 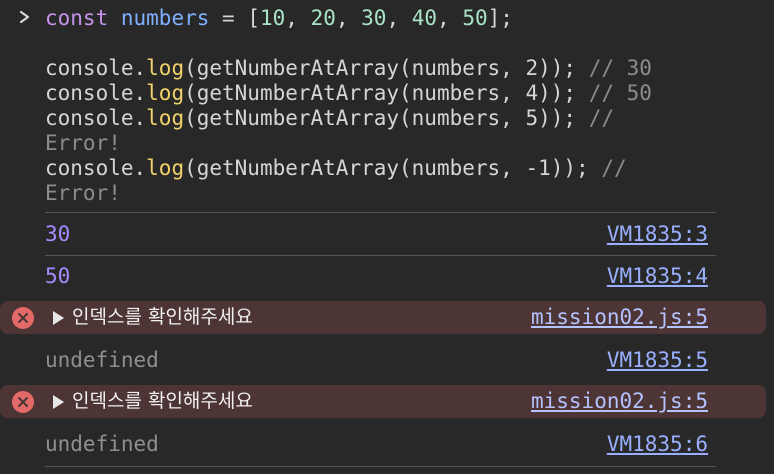 What do you see at coordinates (387, 444) in the screenshot?
I see `console-log-row: undefined VM1835:6` at bounding box center [387, 444].